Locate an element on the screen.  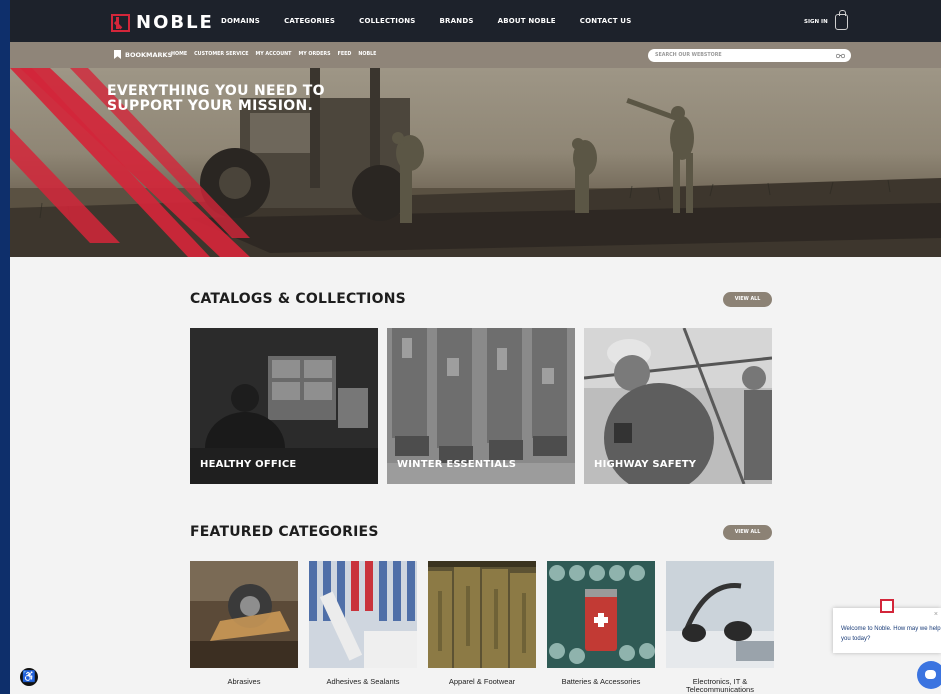
abrasives-photo is located at coordinates (244, 614).